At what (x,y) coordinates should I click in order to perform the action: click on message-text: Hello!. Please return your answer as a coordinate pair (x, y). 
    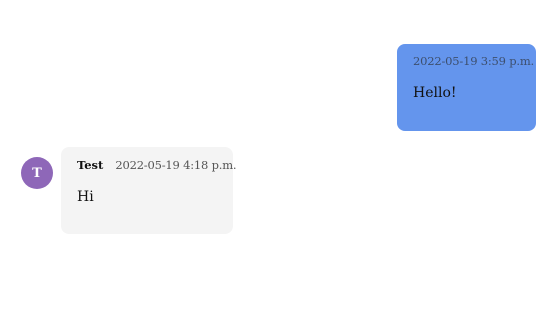
    Looking at the image, I should click on (435, 93).